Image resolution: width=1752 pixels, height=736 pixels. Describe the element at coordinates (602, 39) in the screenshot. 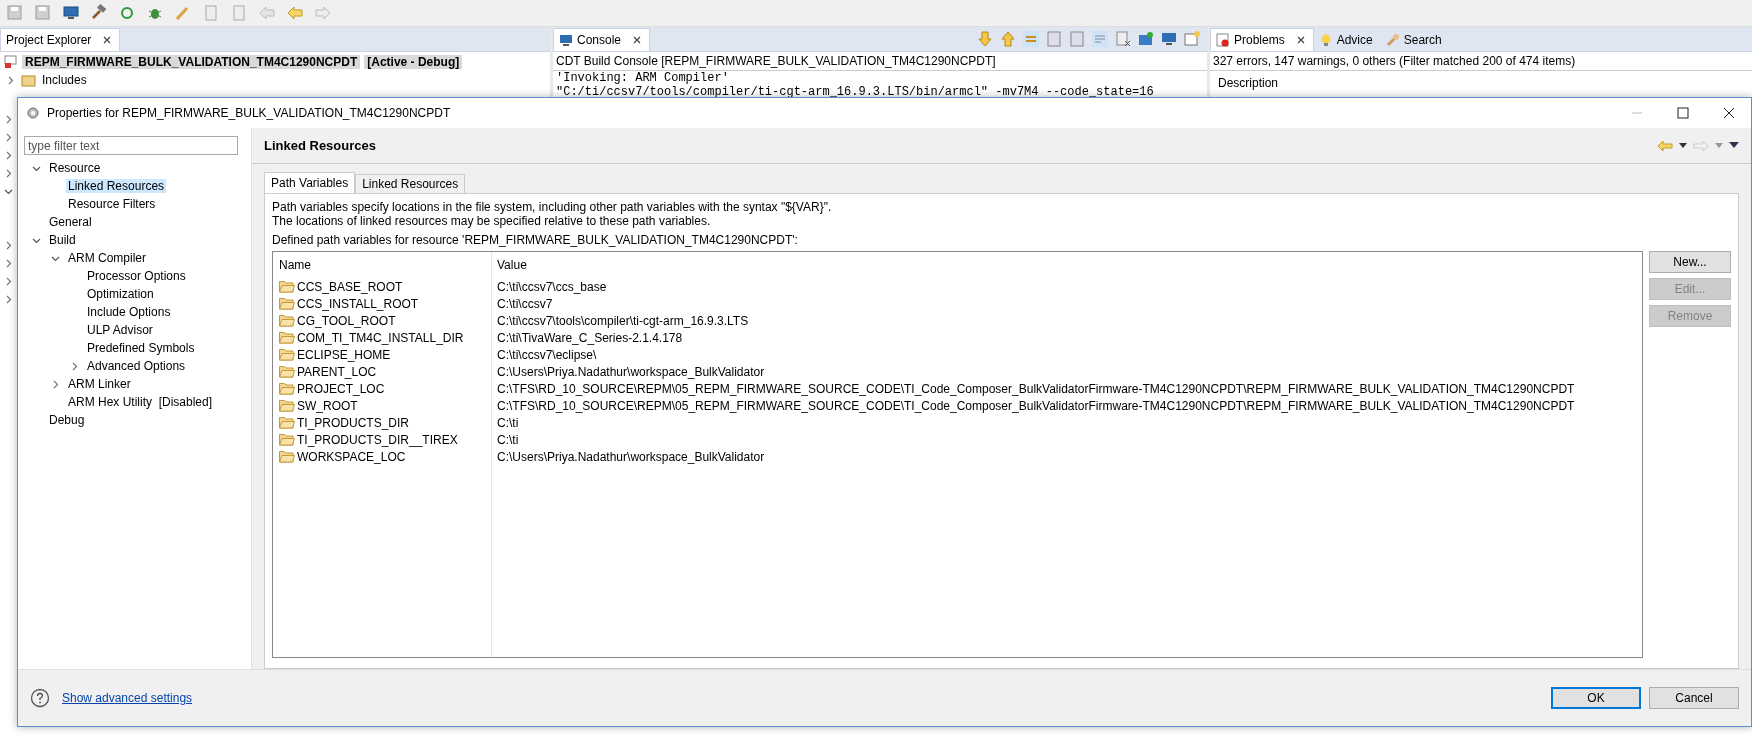

I see `view-tab: Console` at that location.